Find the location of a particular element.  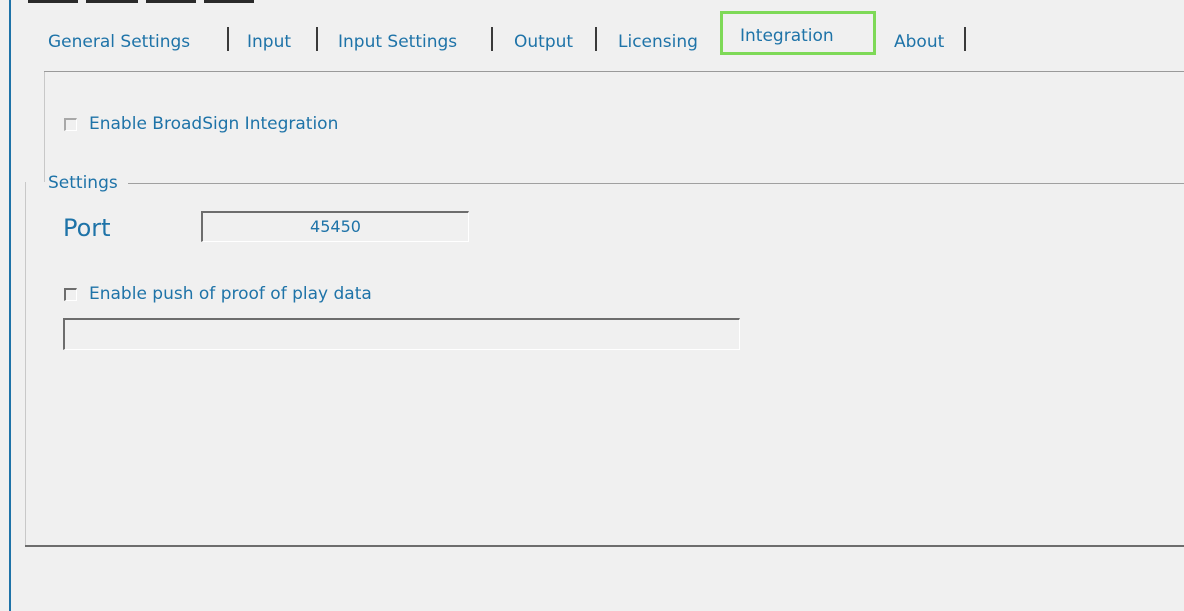

tab-output: Output is located at coordinates (543, 42).